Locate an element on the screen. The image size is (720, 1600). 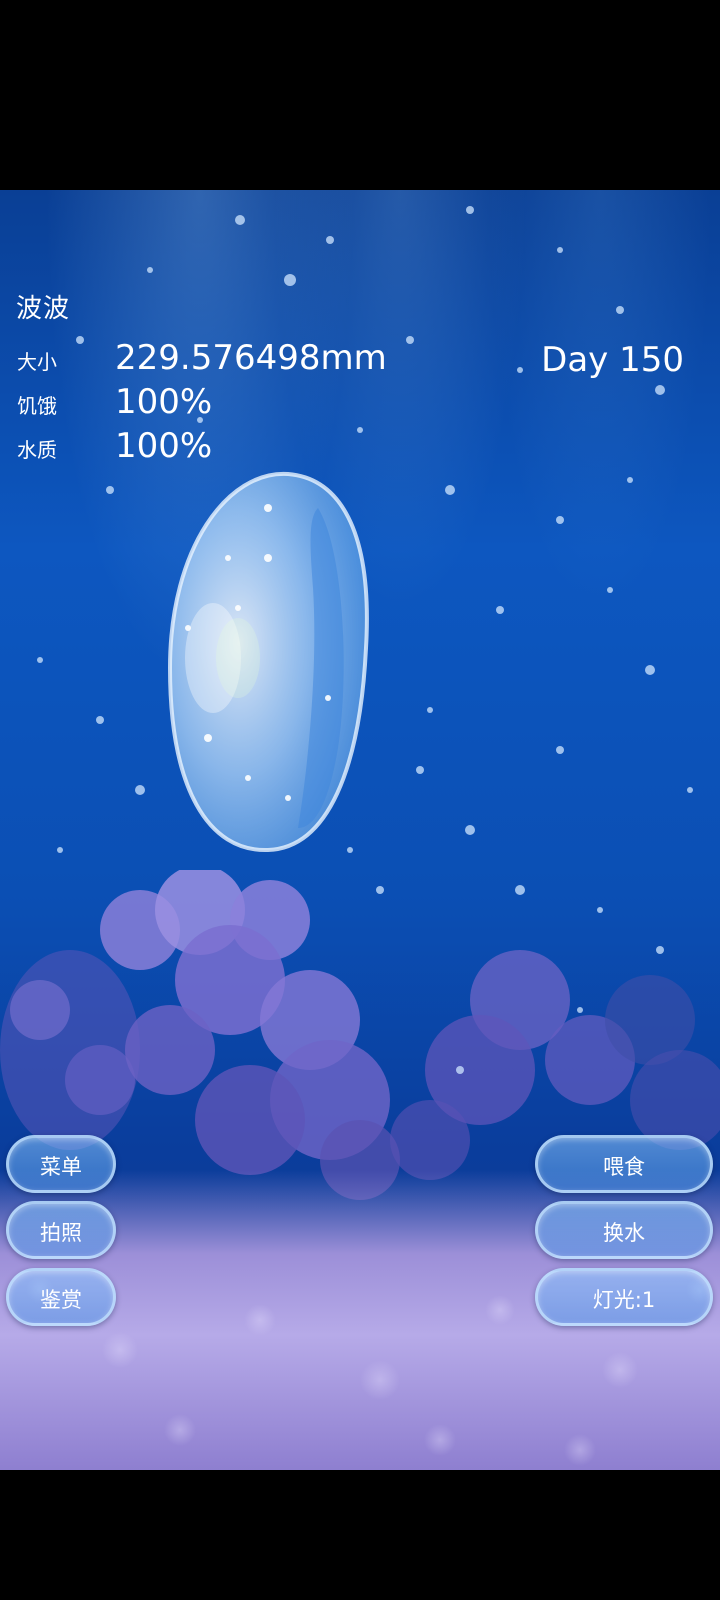
day-counter: Day 150 is located at coordinates (612, 360).